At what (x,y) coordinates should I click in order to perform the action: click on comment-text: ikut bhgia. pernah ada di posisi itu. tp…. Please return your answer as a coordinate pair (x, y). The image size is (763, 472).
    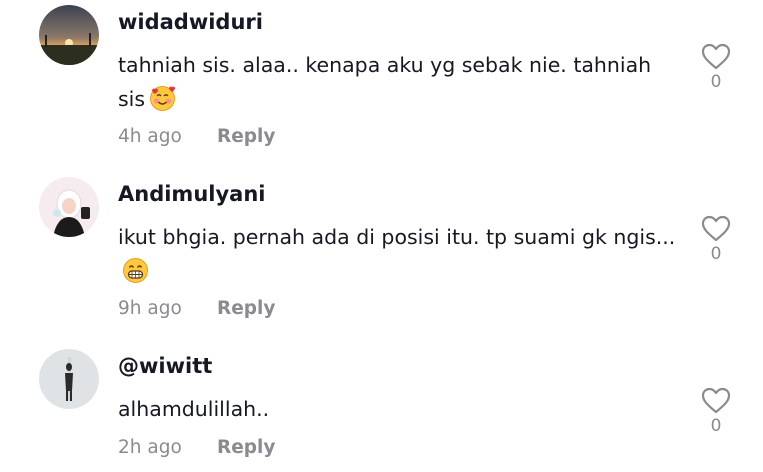
    Looking at the image, I should click on (398, 254).